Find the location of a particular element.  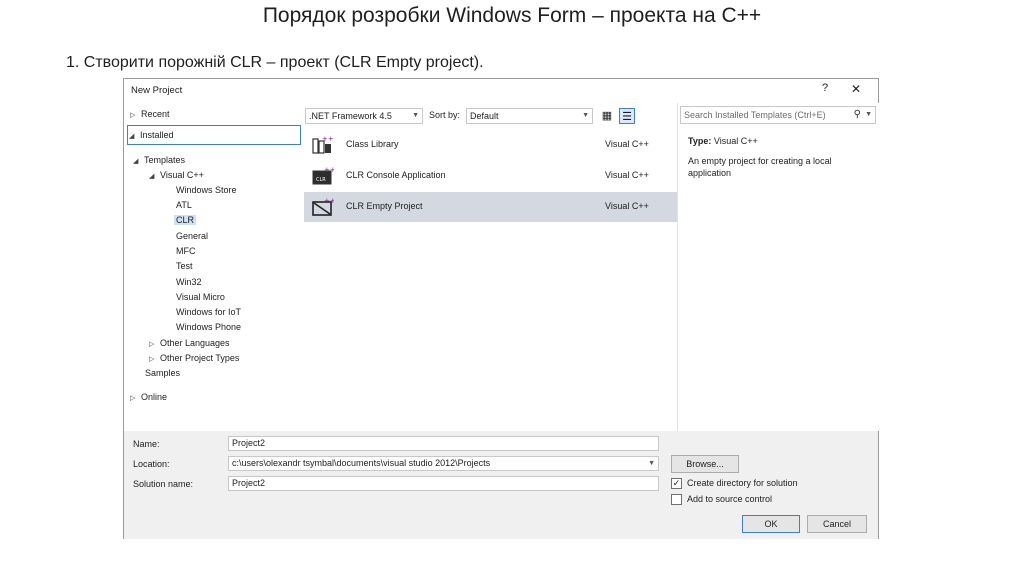

tree-item-online: ▷ Online is located at coordinates (148, 397).